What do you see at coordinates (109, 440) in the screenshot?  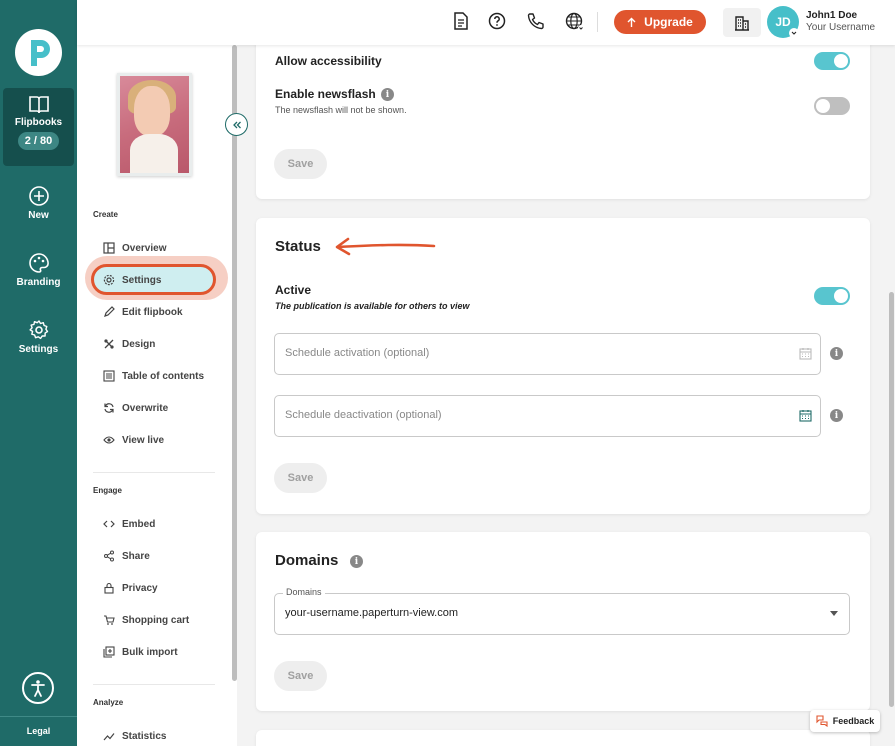 I see `eye-icon` at bounding box center [109, 440].